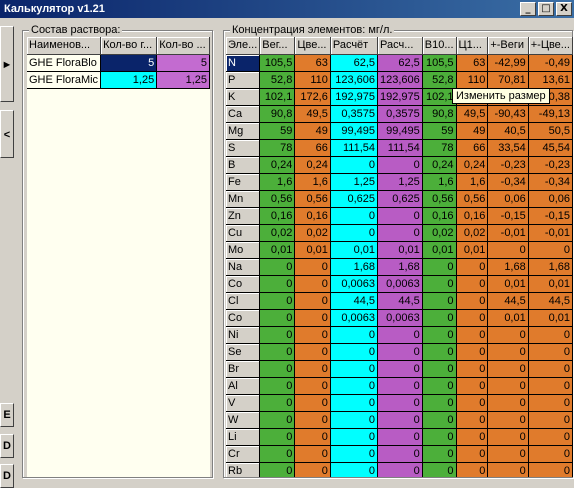 This screenshot has width=574, height=488. Describe the element at coordinates (7, 134) in the screenshot. I see `side-button-back: <` at that location.